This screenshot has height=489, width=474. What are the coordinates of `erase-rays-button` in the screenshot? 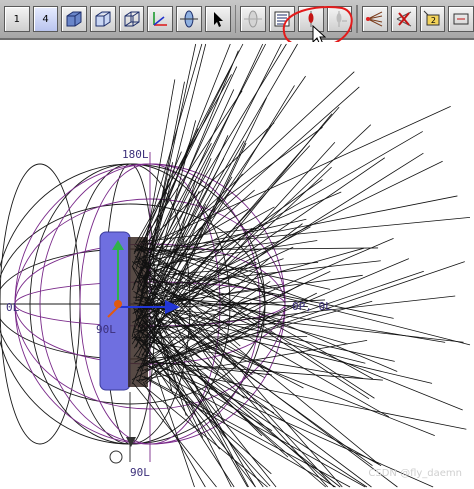 It's located at (403, 19).